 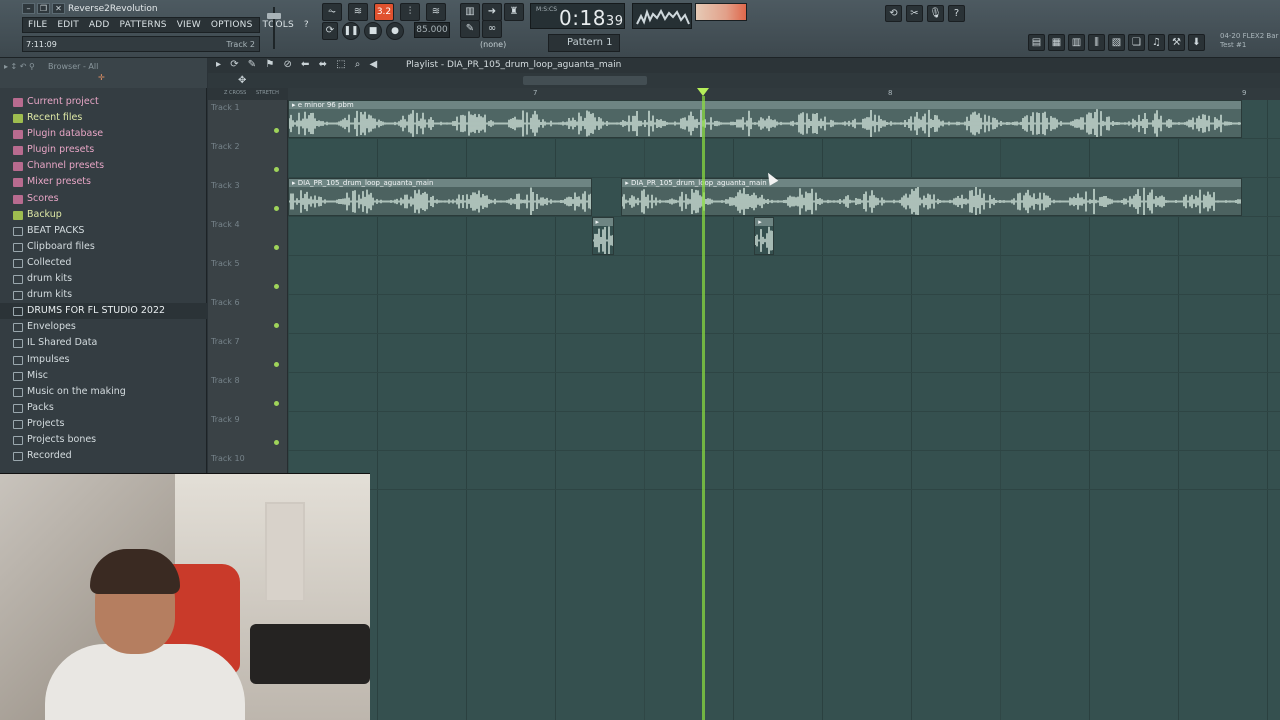 I want to click on playhead-marker, so click(x=703, y=92).